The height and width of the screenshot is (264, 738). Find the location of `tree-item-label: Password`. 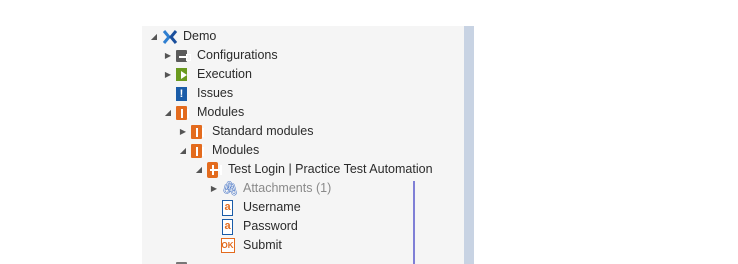

tree-item-label: Password is located at coordinates (270, 226).